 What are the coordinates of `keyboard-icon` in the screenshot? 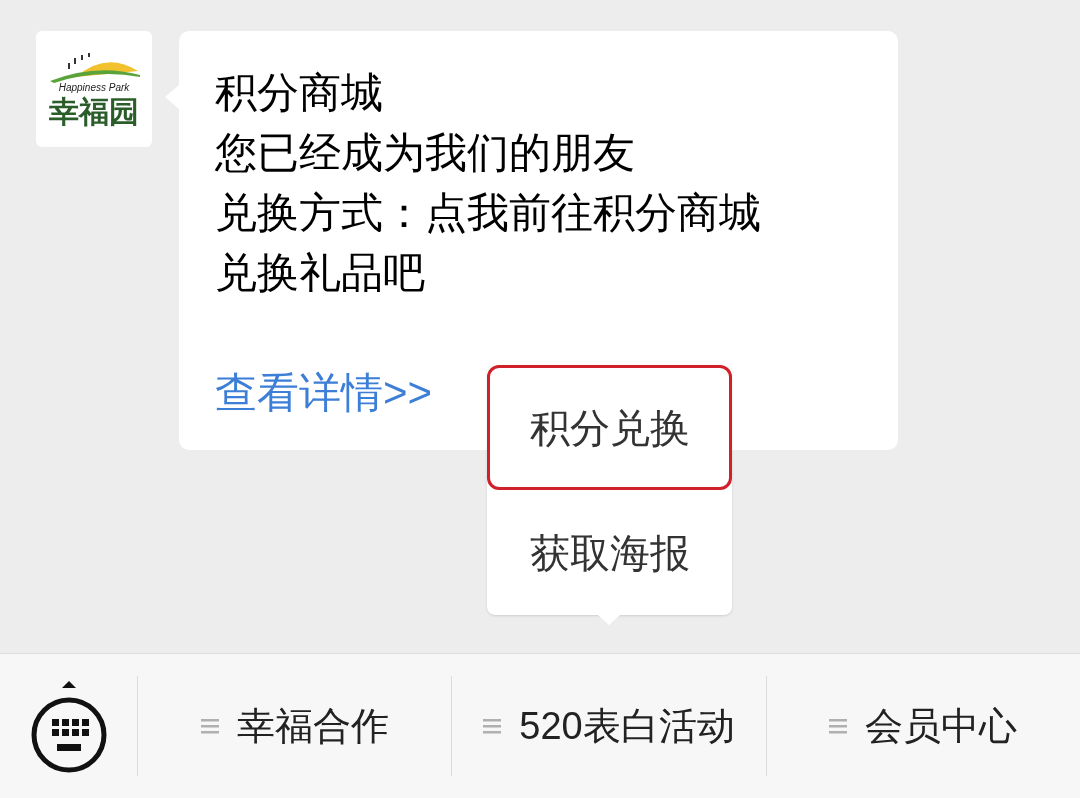 It's located at (68, 726).